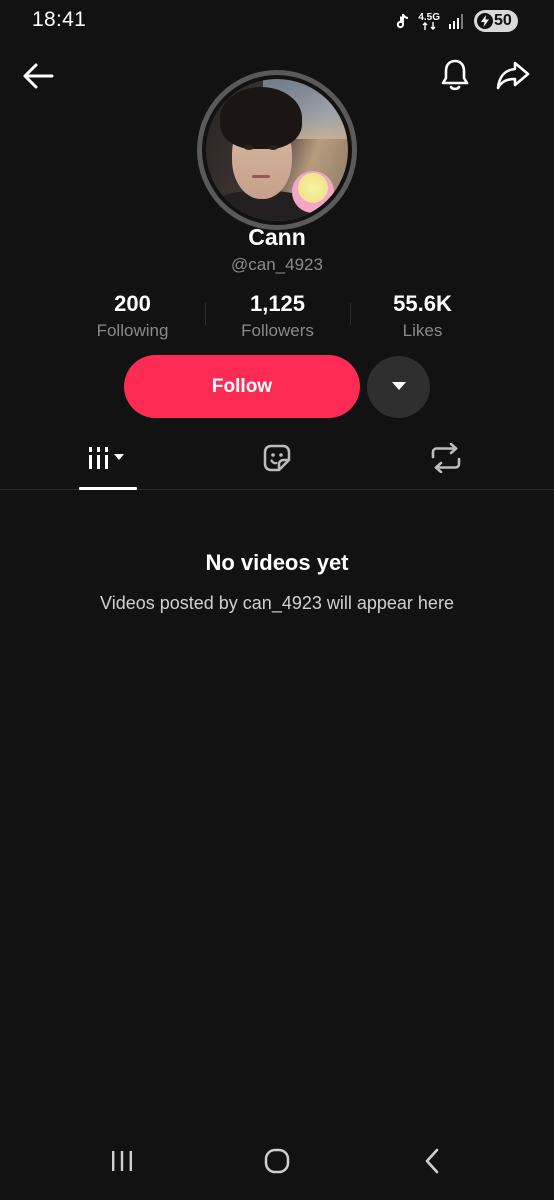  I want to click on system-back-button, so click(432, 1163).